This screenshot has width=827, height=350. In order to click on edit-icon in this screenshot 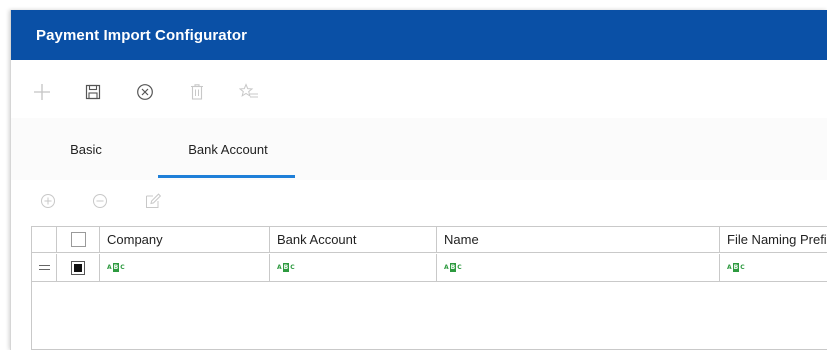, I will do `click(154, 200)`.